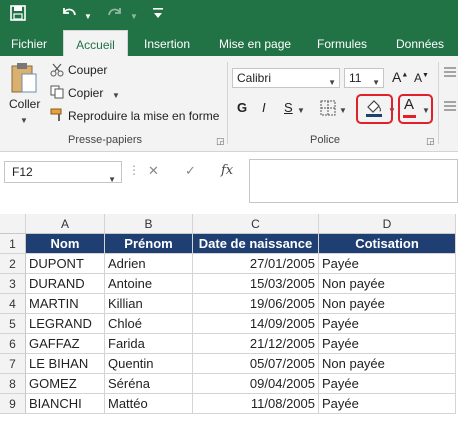  I want to click on tab-insertion: Insertion, so click(167, 43).